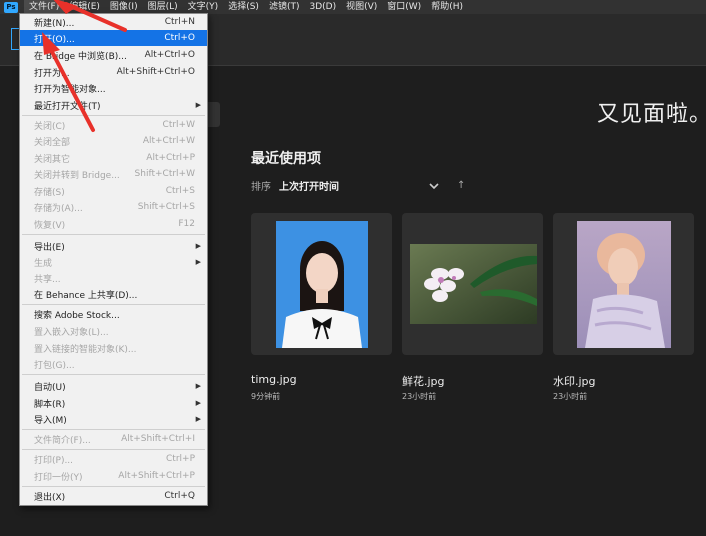 This screenshot has height=536, width=706. Describe the element at coordinates (44, 7) in the screenshot. I see `menu-file: 文件(F)` at that location.